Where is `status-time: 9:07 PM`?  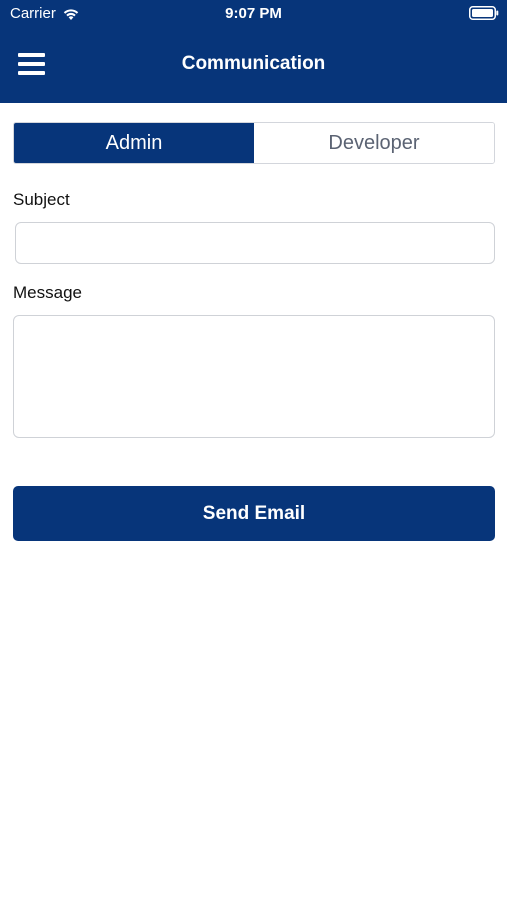
status-time: 9:07 PM is located at coordinates (253, 13).